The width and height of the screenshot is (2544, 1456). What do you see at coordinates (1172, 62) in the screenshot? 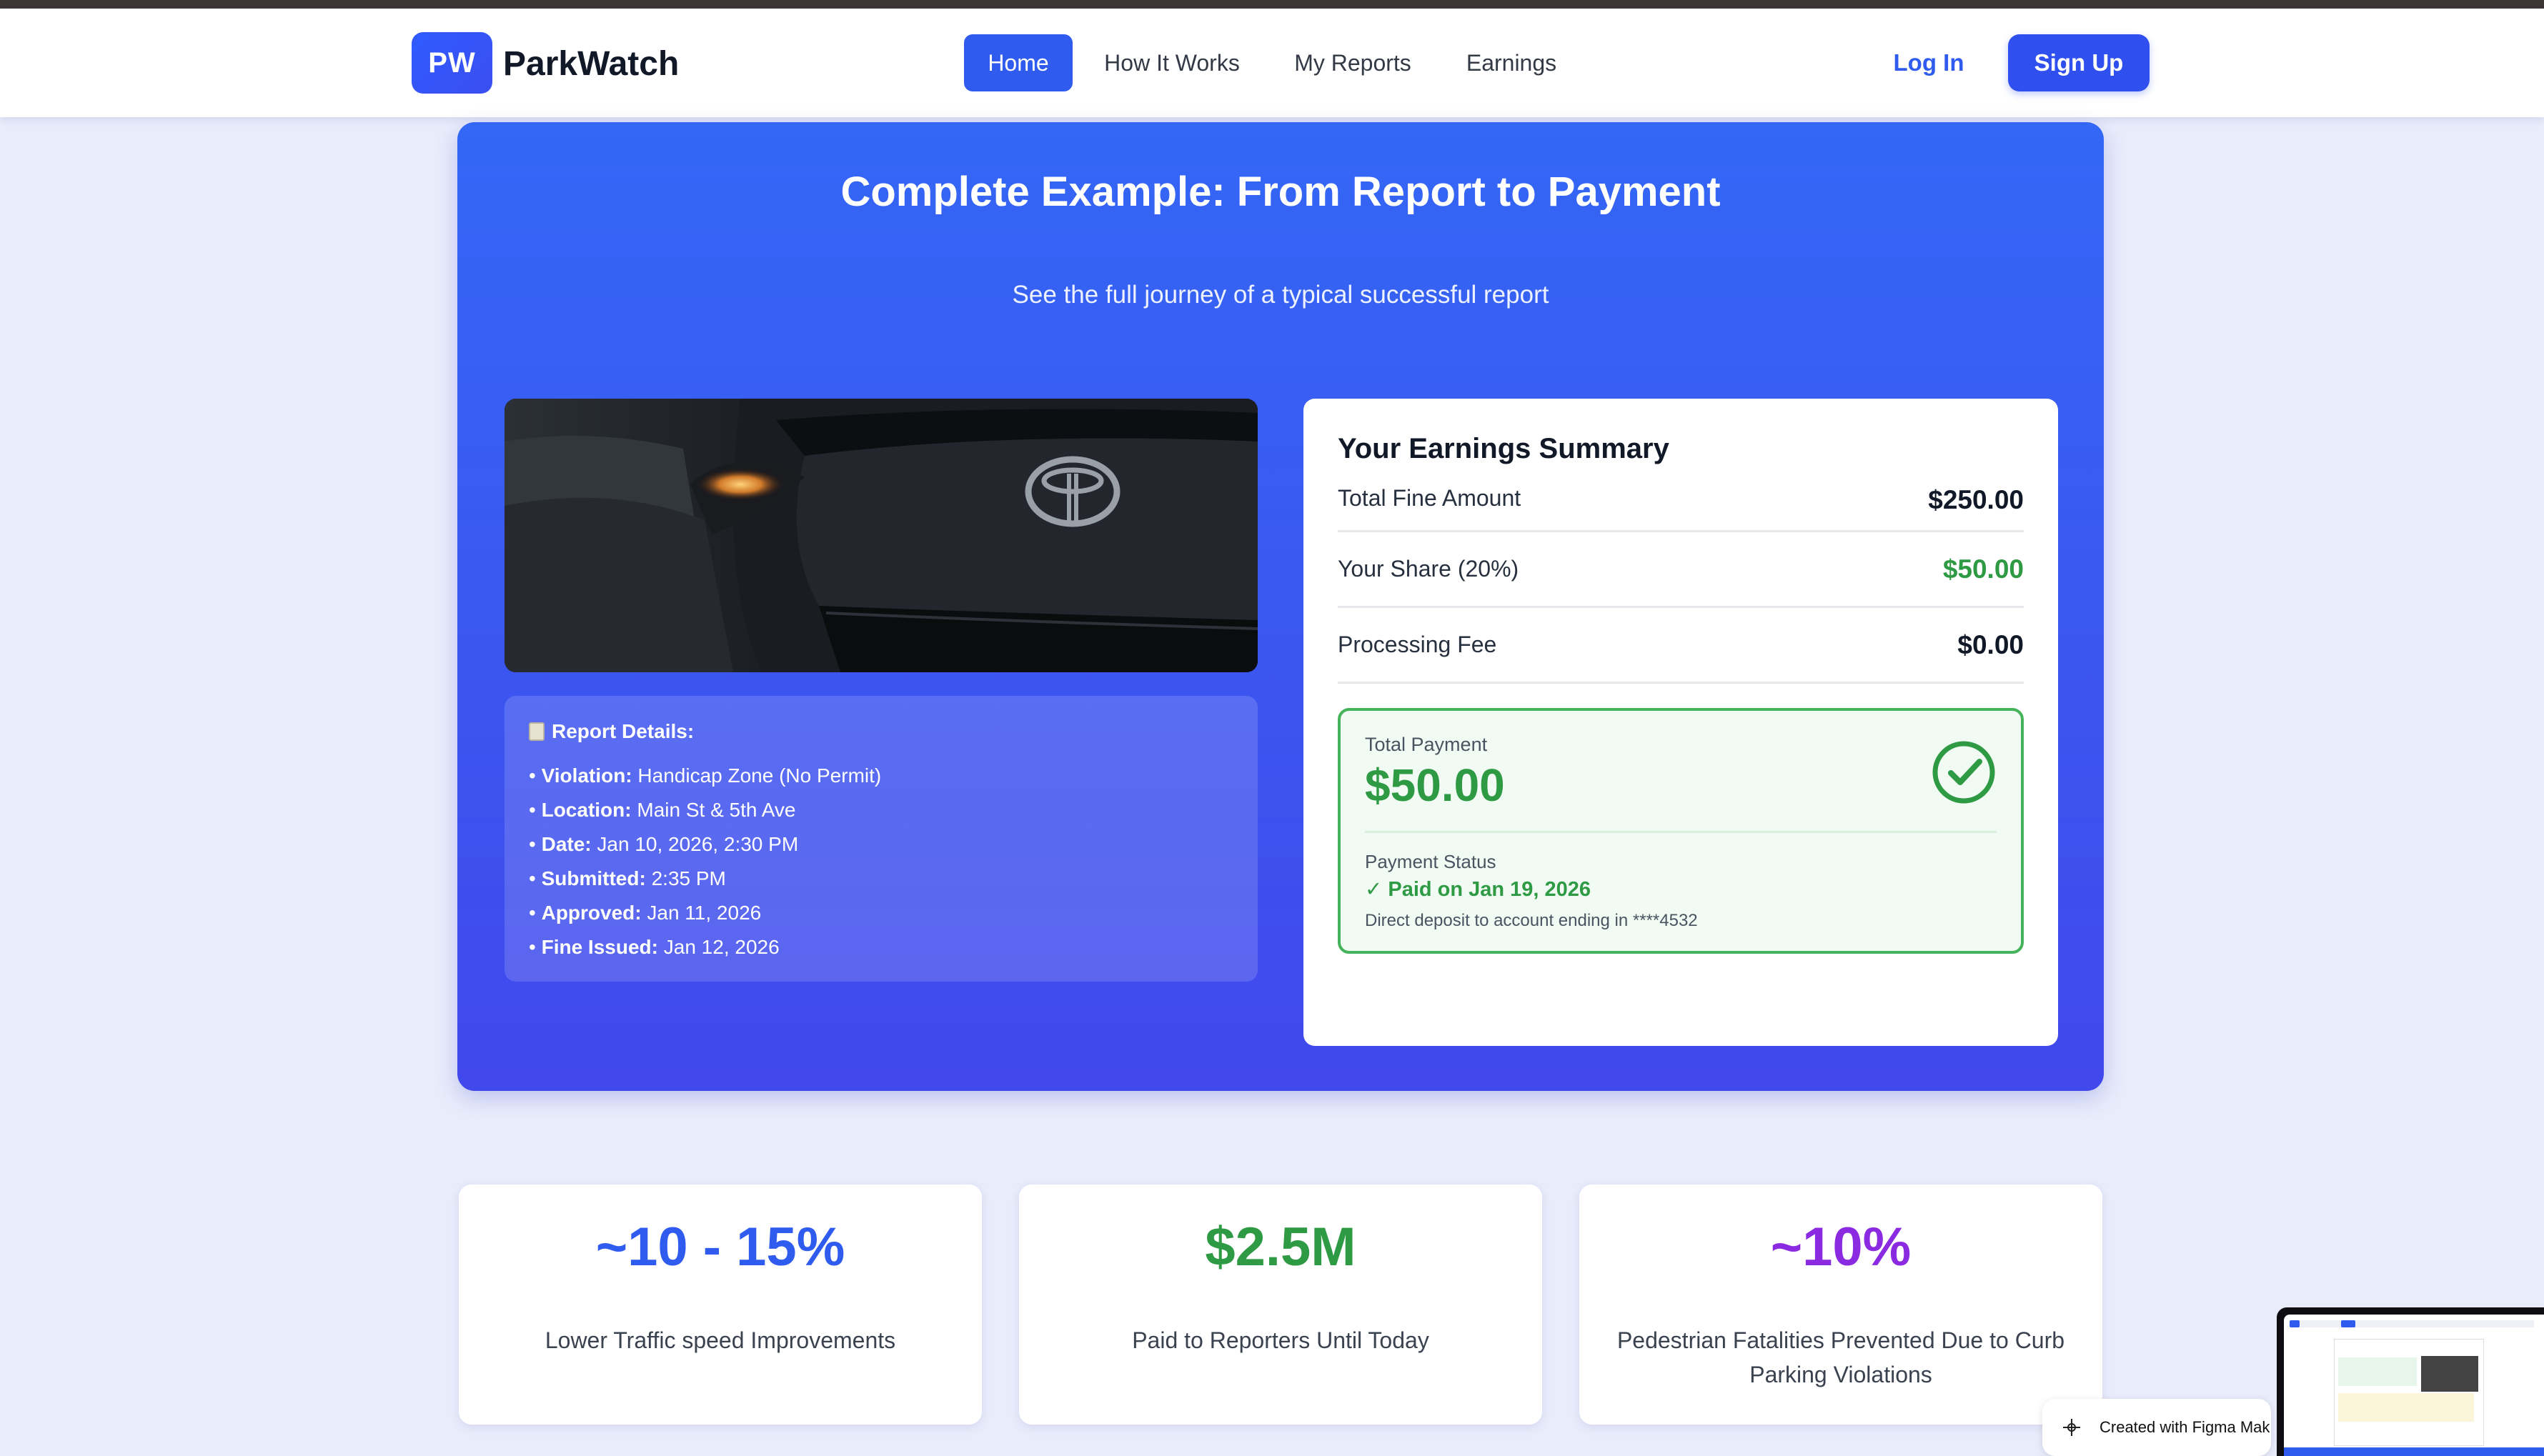
I see `nav-how-it-works: How It Works` at bounding box center [1172, 62].